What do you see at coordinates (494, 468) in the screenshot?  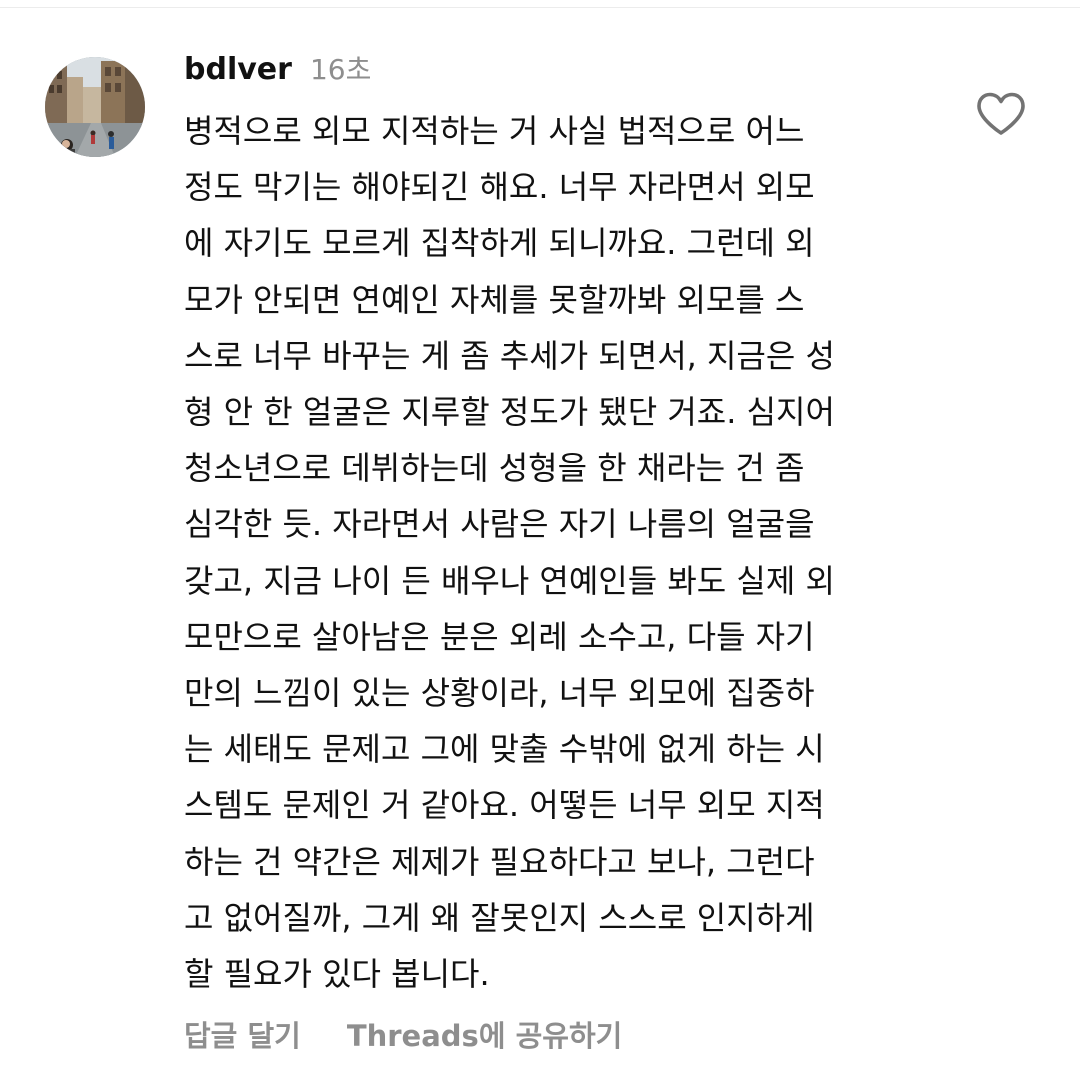 I see `comment-line: 청소년으로 데뷔하는데 성형을 한 채라는 건 좀` at bounding box center [494, 468].